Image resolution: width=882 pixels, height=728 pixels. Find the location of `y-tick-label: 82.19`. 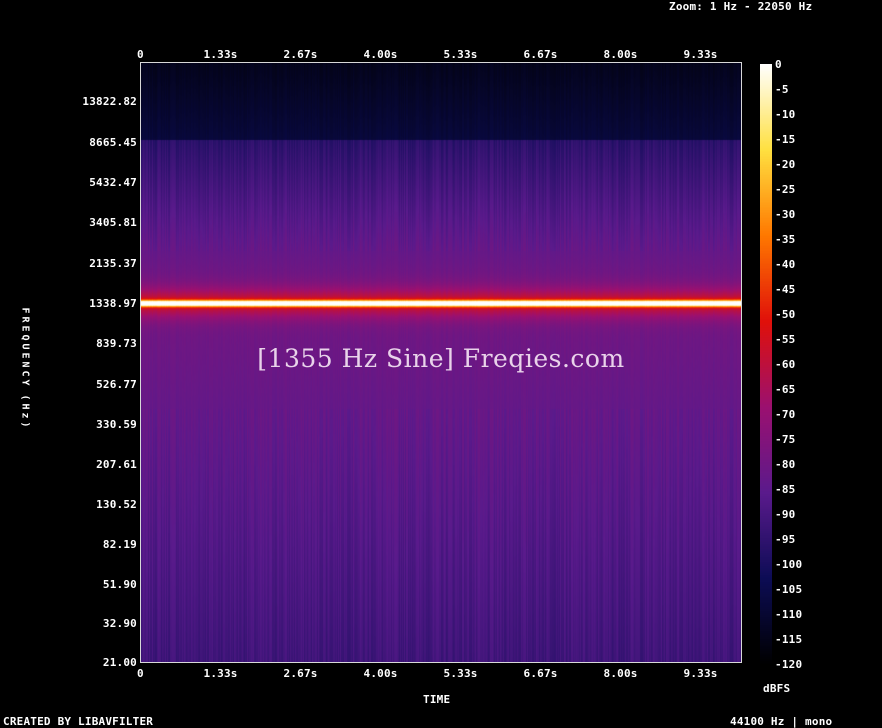

y-tick-label: 82.19 is located at coordinates (119, 545).